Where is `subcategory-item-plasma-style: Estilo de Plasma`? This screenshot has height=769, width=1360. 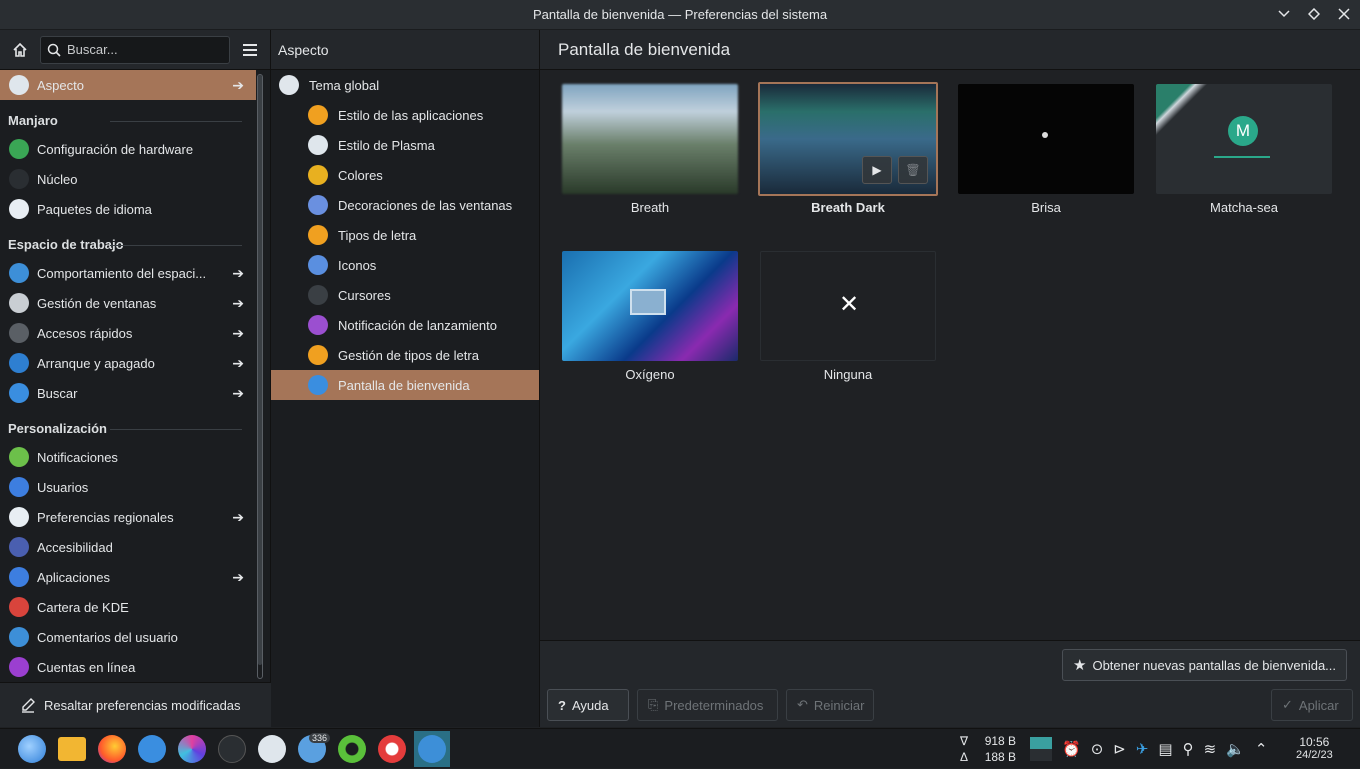 subcategory-item-plasma-style: Estilo de Plasma is located at coordinates (405, 145).